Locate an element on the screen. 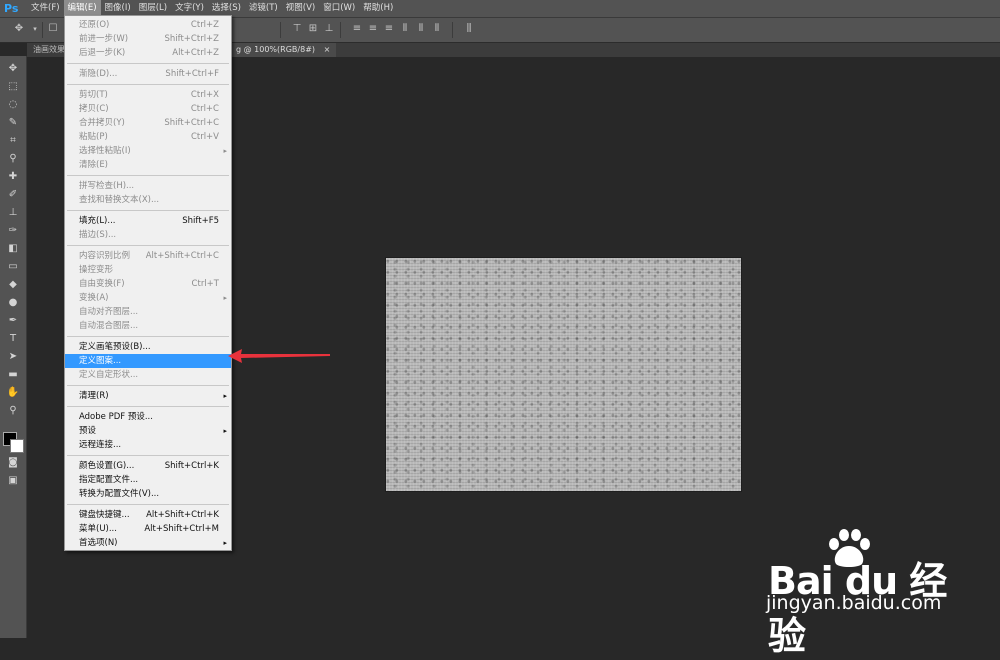  distribute-left-icon: ⫴ is located at coordinates (405, 29).